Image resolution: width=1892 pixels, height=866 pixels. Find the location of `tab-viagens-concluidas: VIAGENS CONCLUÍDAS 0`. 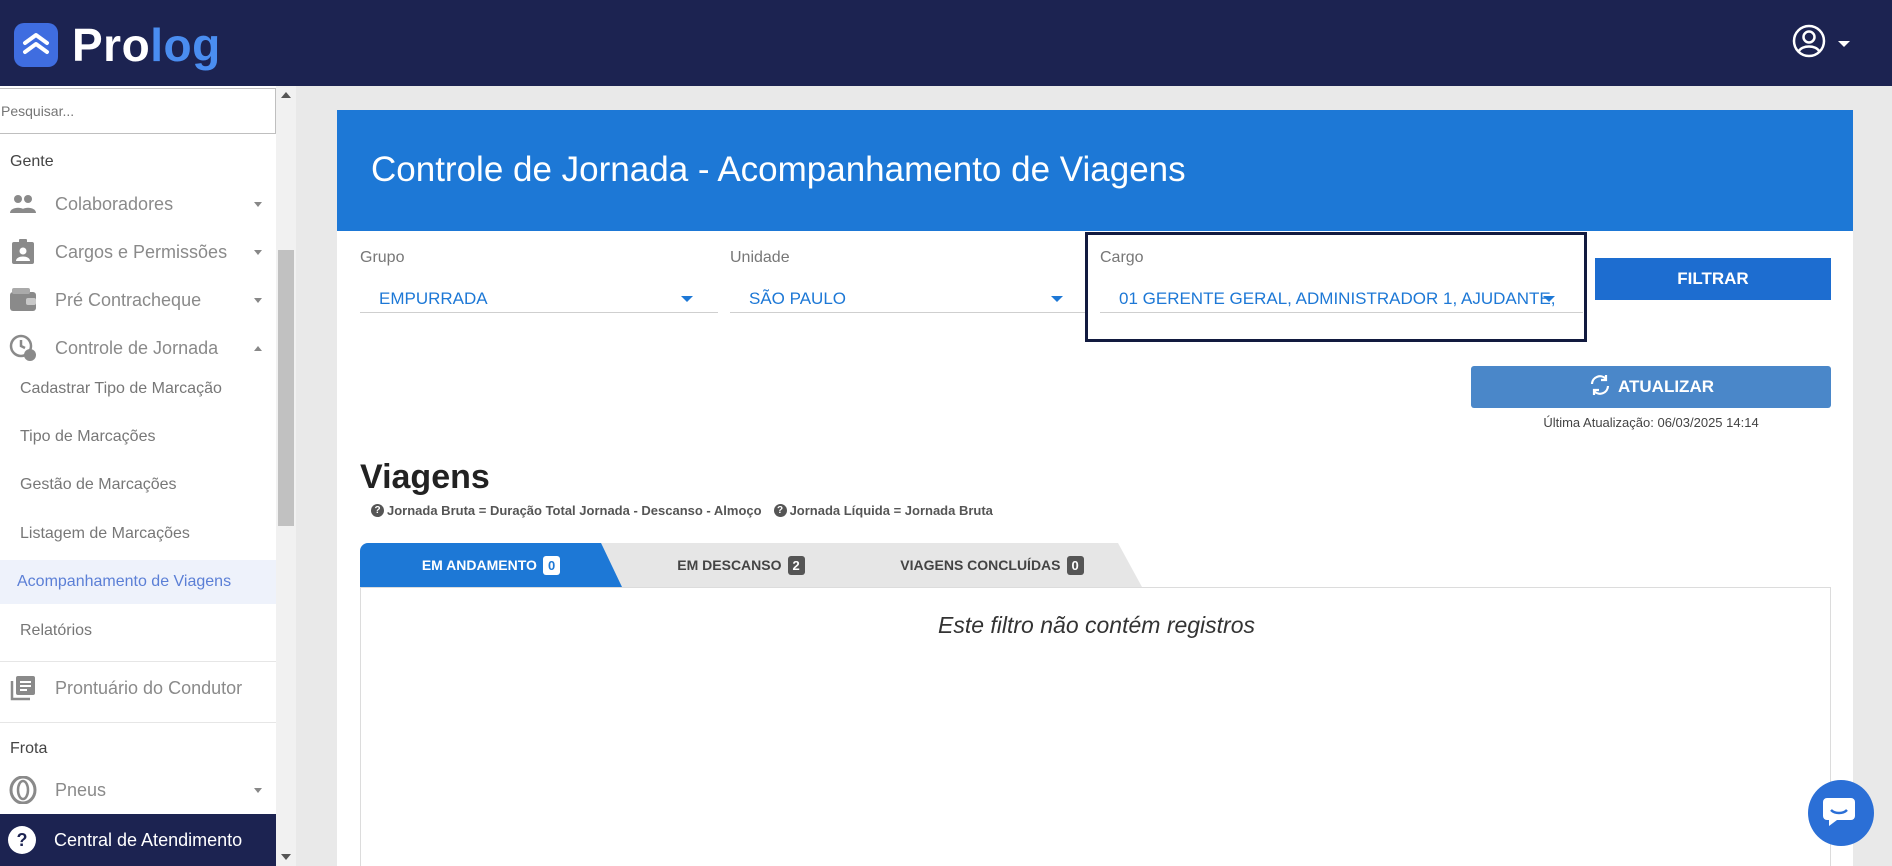

tab-viagens-concluidas: VIAGENS CONCLUÍDAS 0 is located at coordinates (992, 565).